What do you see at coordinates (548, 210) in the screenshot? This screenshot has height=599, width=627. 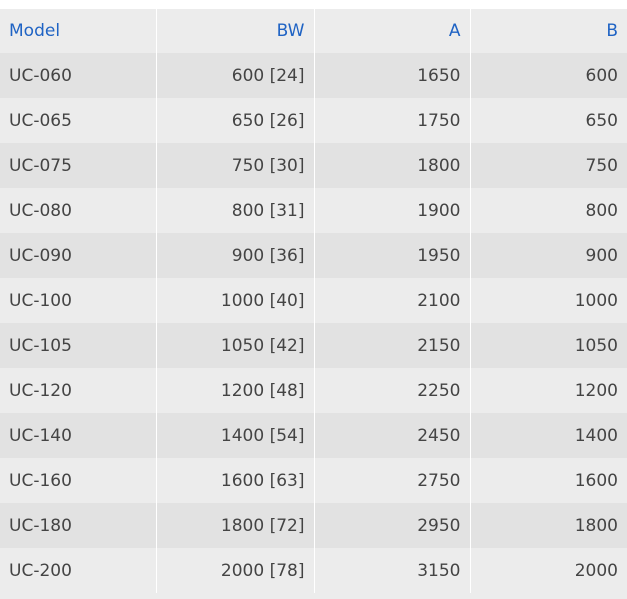 I see `b-cell: 800` at bounding box center [548, 210].